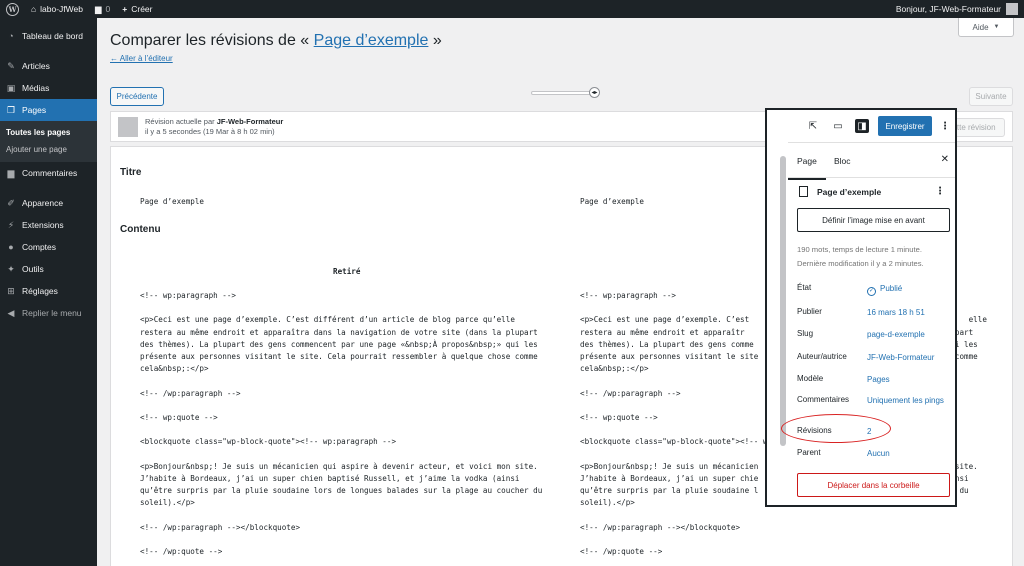  What do you see at coordinates (813, 126) in the screenshot?
I see `external-link-icon: ⇱` at bounding box center [813, 126].